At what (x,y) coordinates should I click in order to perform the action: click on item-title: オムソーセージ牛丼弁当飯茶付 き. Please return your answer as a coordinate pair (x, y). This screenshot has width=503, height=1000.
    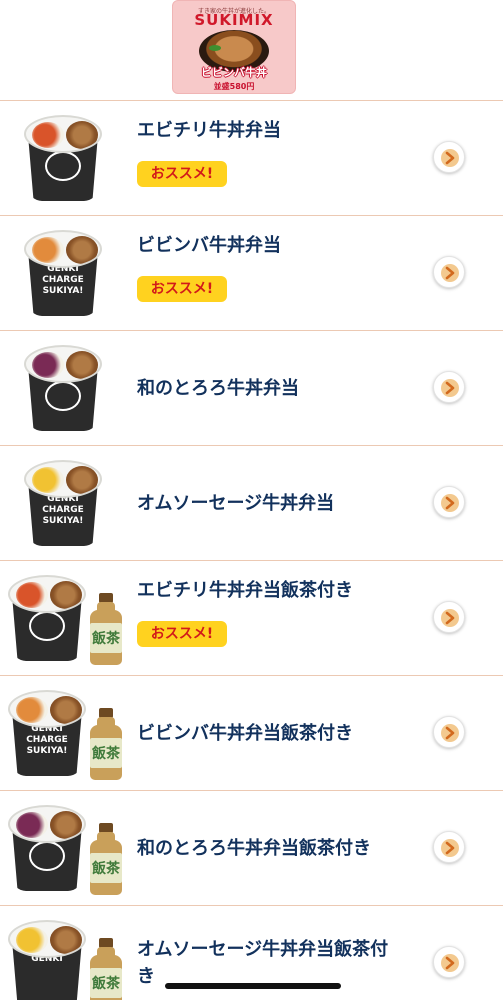
    Looking at the image, I should click on (263, 963).